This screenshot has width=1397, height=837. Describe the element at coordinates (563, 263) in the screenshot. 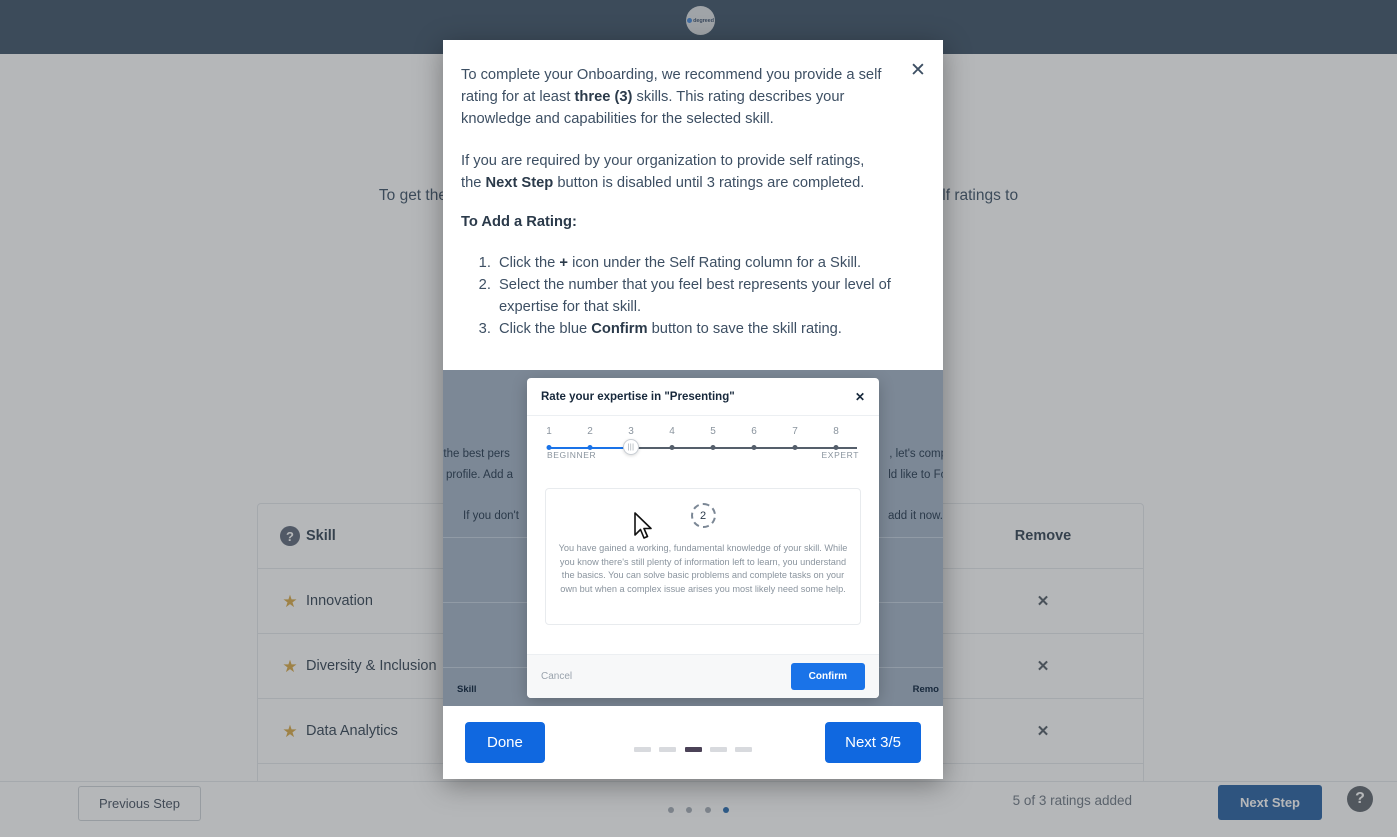

I see `step-1-bold: +` at that location.